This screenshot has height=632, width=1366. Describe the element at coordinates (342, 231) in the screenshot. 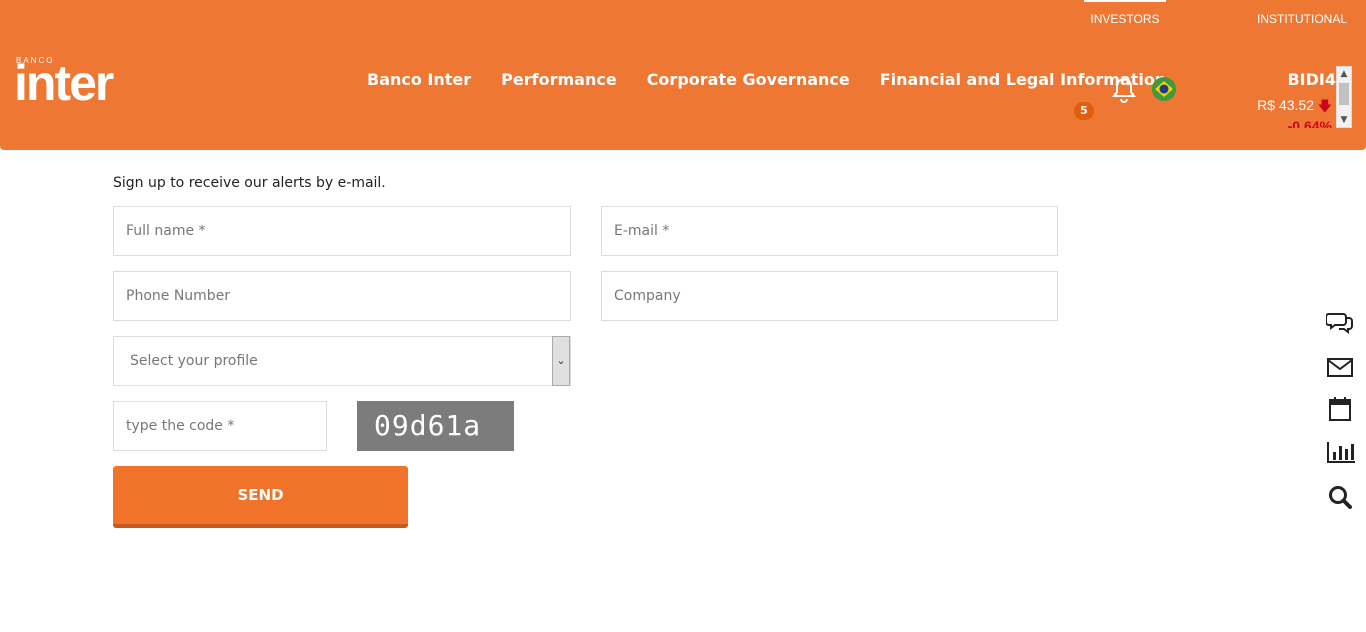

I see `full-name-field: Full name *` at that location.